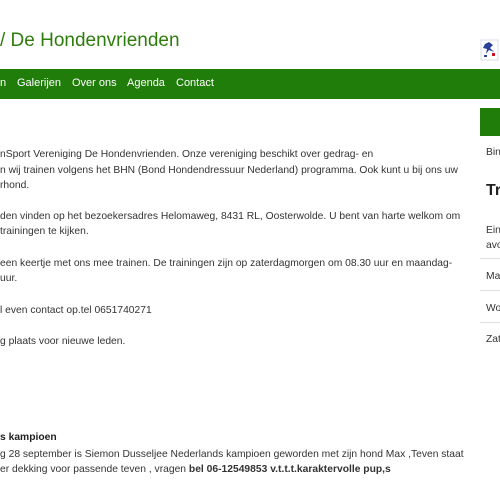 The height and width of the screenshot is (500, 500). What do you see at coordinates (195, 83) in the screenshot?
I see `nav-item-contact: Contact` at bounding box center [195, 83].